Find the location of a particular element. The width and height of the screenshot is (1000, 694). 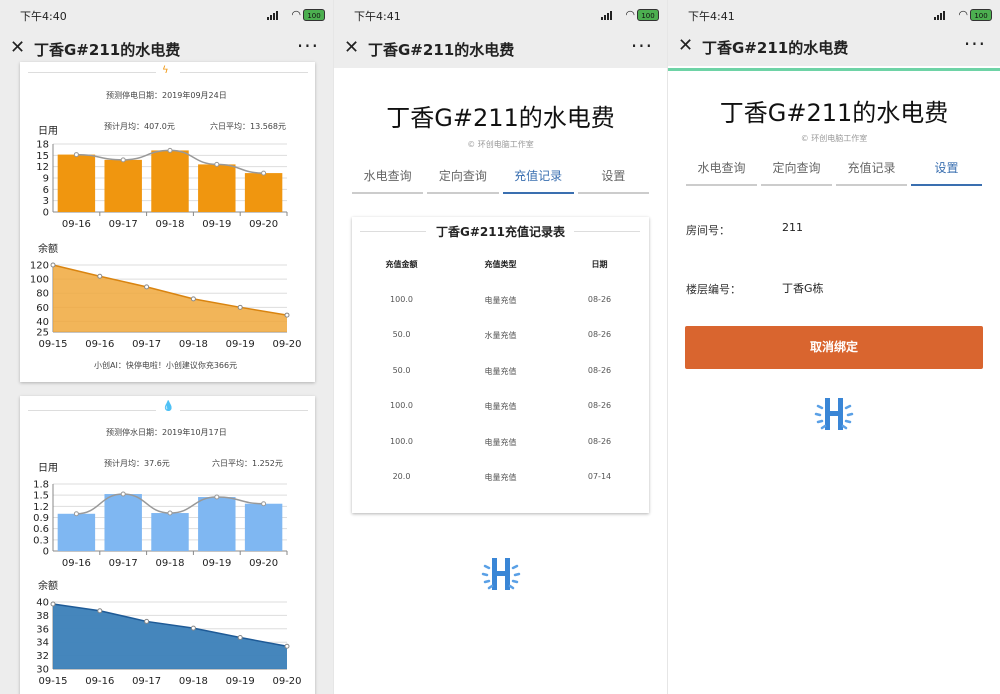

status-bar: 下午4:40 ◠ 100 is located at coordinates (166, 15).